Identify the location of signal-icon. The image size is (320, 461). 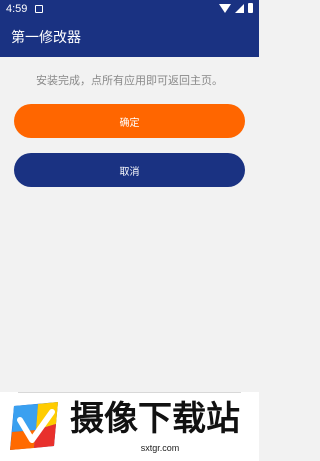
(239, 8).